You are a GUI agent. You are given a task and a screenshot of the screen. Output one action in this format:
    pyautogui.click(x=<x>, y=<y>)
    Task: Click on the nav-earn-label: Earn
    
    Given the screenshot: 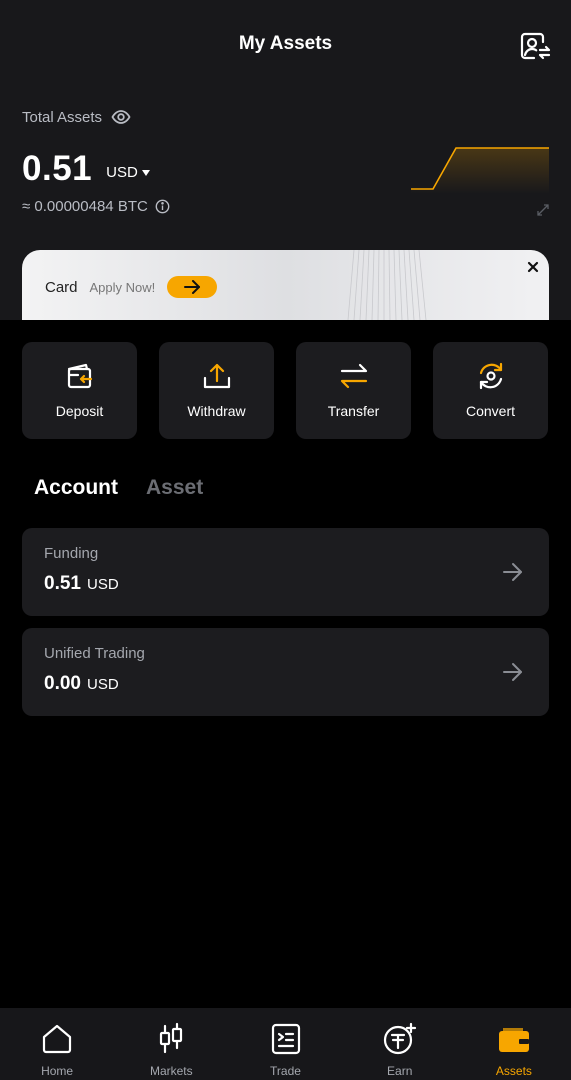 What is the action you would take?
    pyautogui.click(x=400, y=1071)
    